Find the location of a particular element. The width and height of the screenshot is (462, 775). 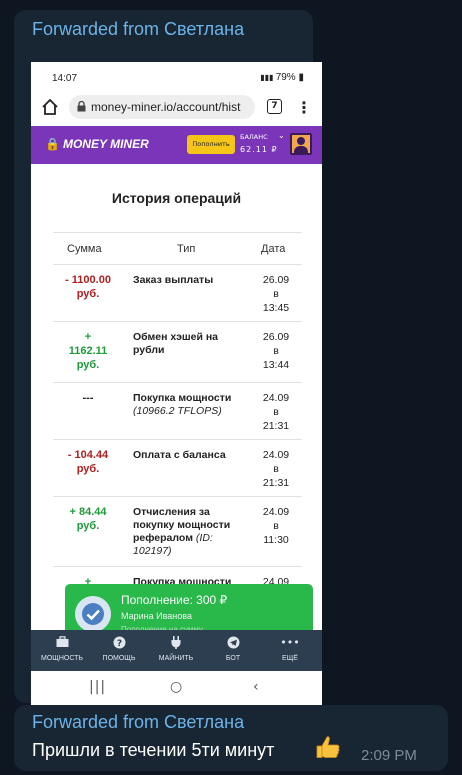

plug-icon is located at coordinates (176, 643).